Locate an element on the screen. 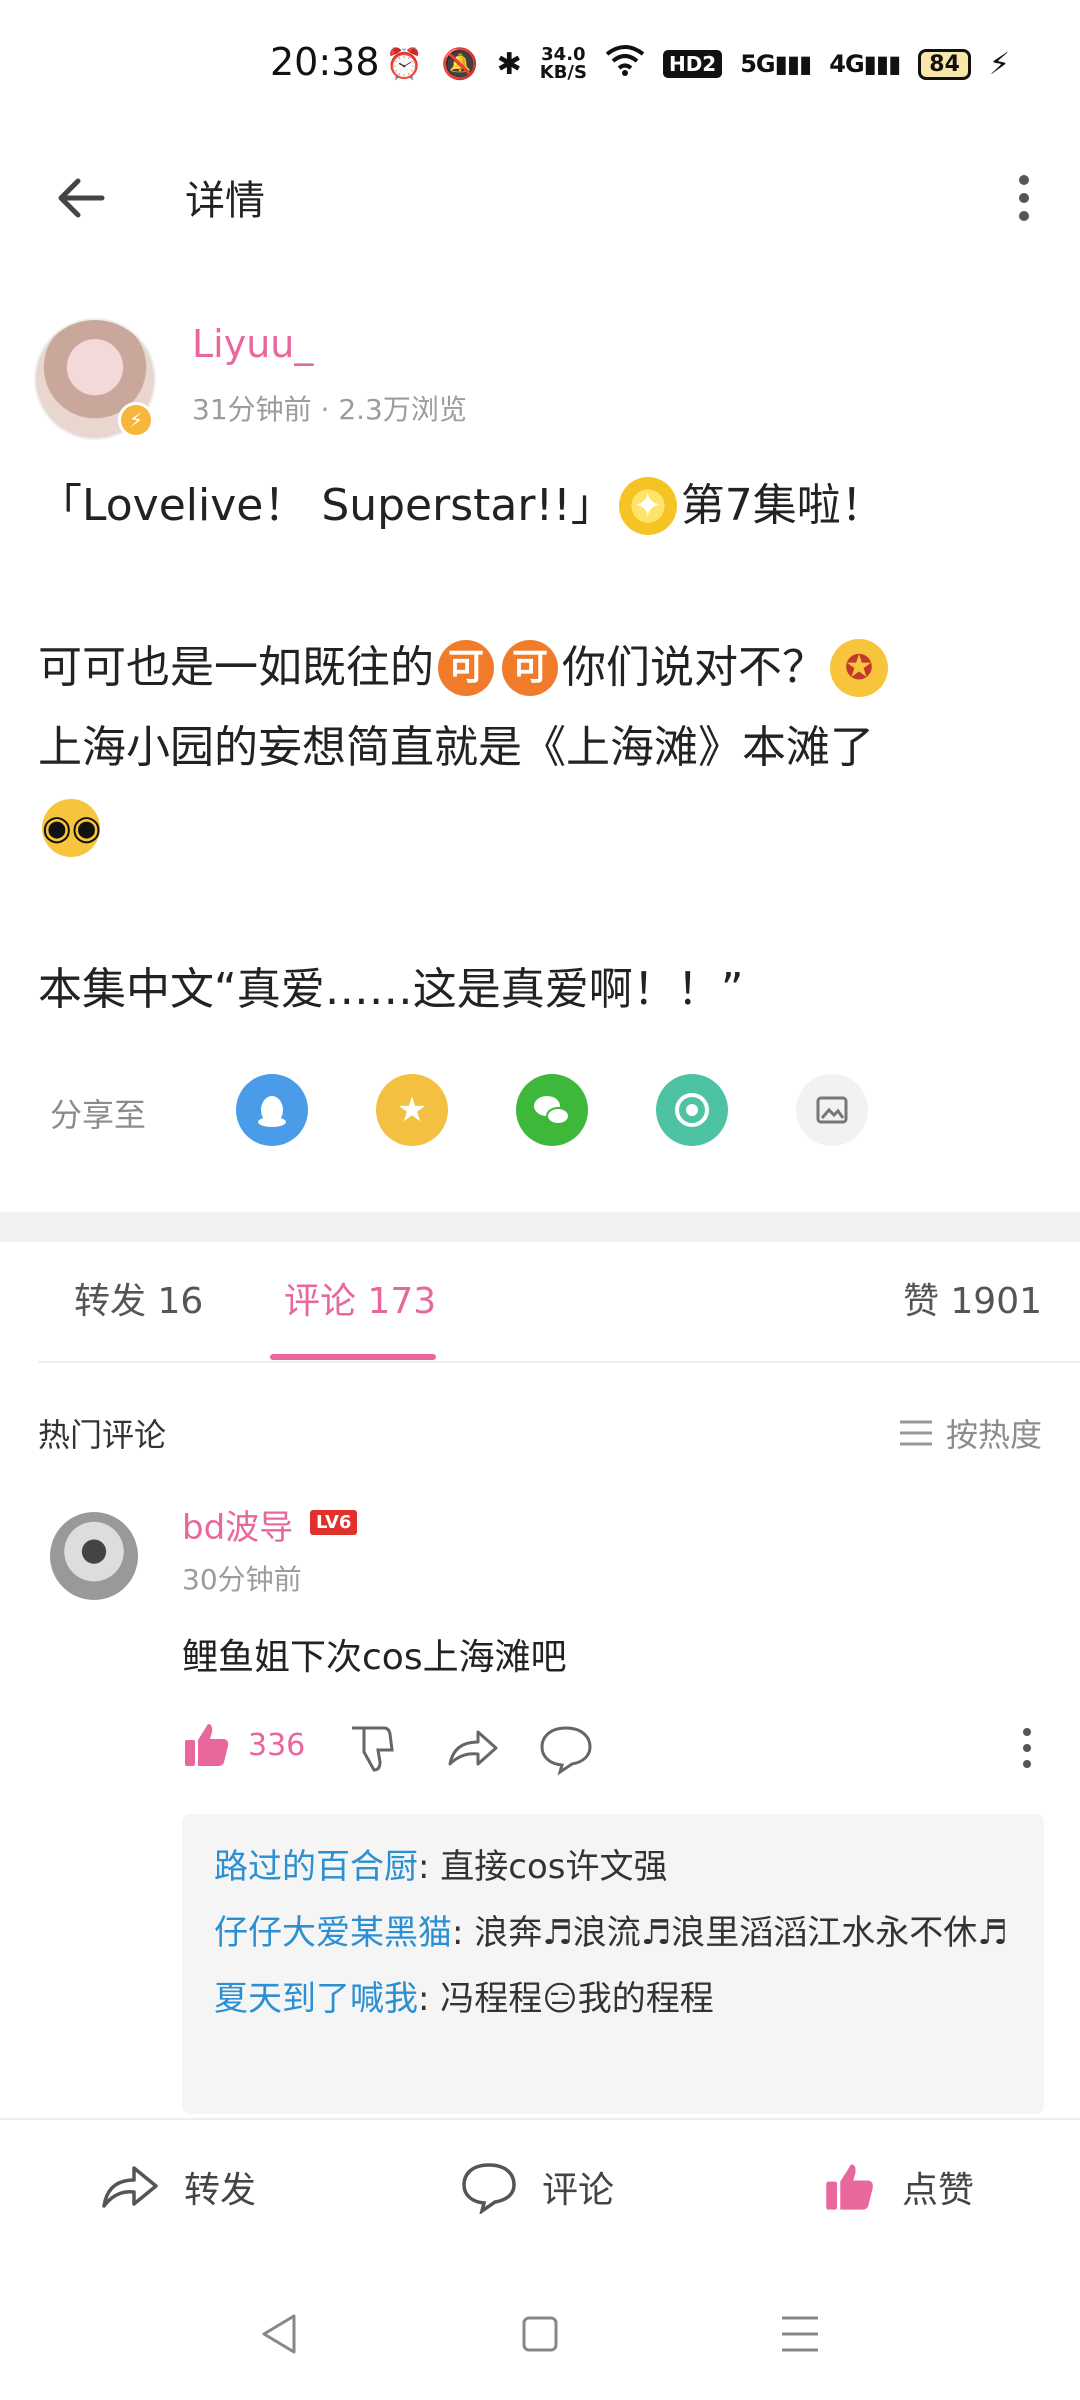 Image resolution: width=1080 pixels, height=2400 pixels. reply-item: 路过的百合厨: 直接cos许文强 is located at coordinates (613, 1867).